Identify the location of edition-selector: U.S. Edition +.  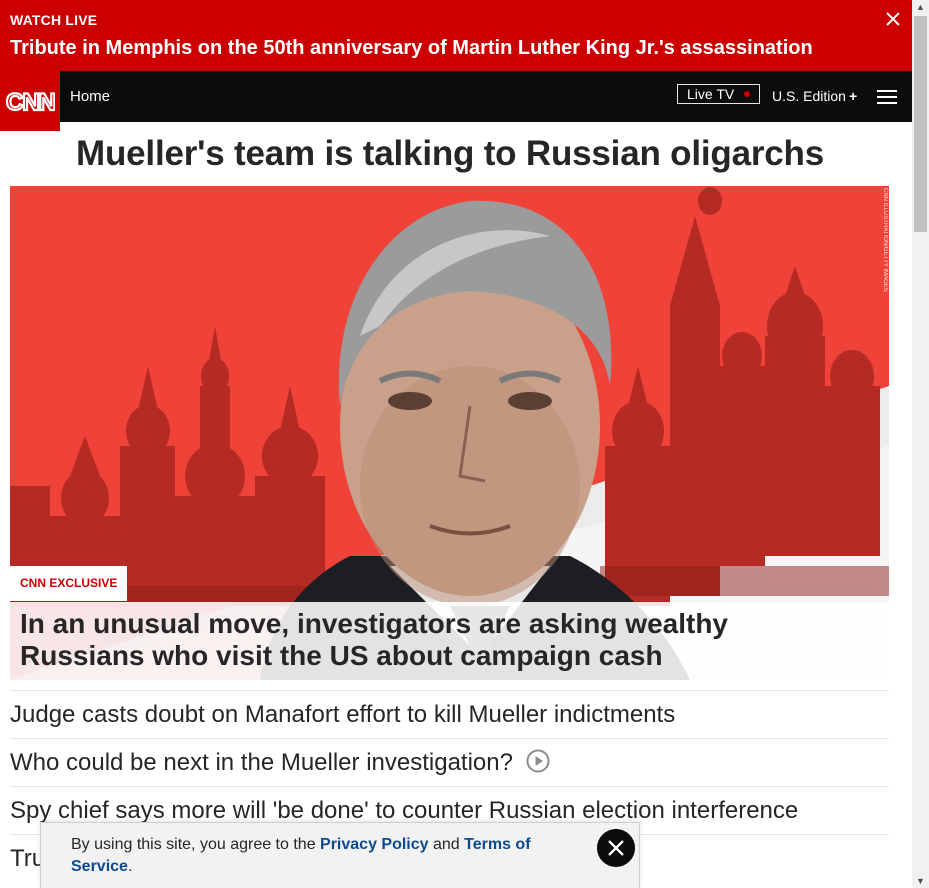
(814, 96).